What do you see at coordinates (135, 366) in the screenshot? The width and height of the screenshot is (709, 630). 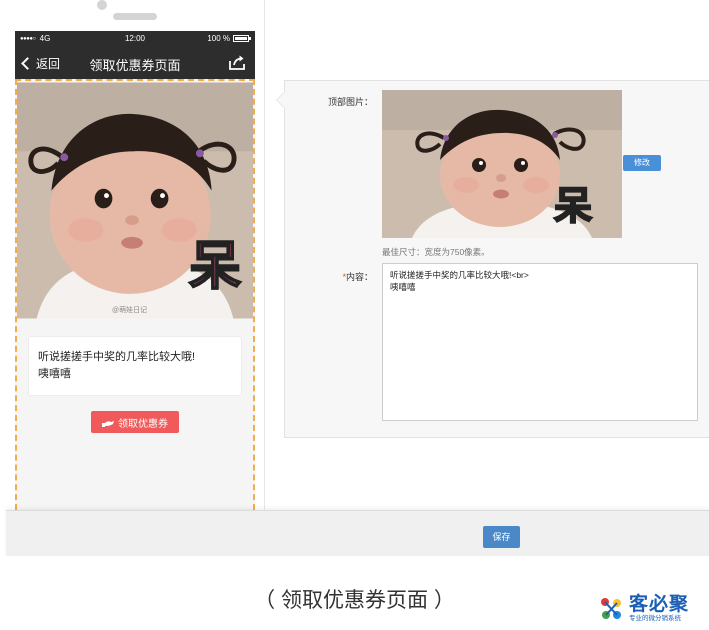 I see `content-card: 听说搓搓手中奖的几率比较大哦! 咦嘻嘻` at bounding box center [135, 366].